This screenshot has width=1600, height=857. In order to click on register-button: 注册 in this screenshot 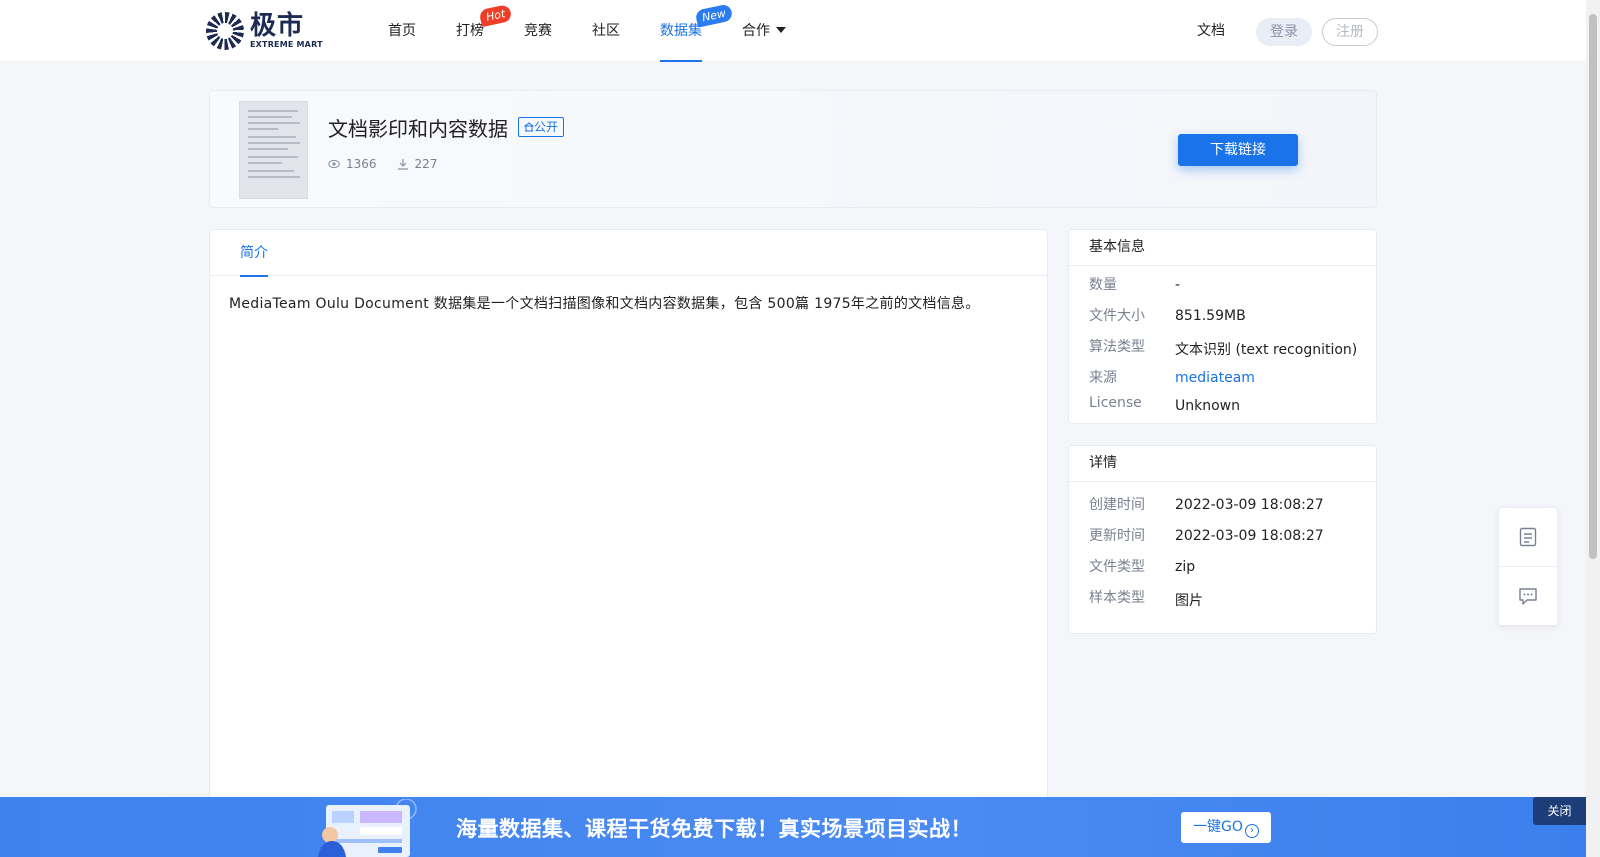, I will do `click(1350, 32)`.